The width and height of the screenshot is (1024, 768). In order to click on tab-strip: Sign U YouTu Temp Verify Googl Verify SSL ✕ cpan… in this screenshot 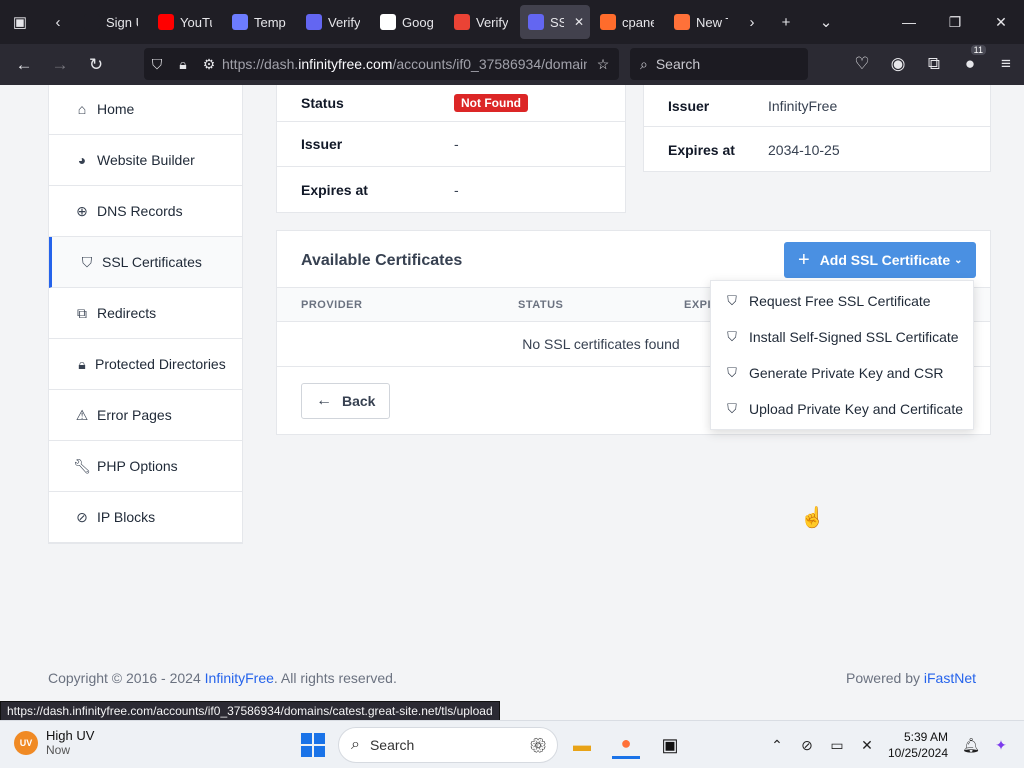, I will do `click(407, 22)`.